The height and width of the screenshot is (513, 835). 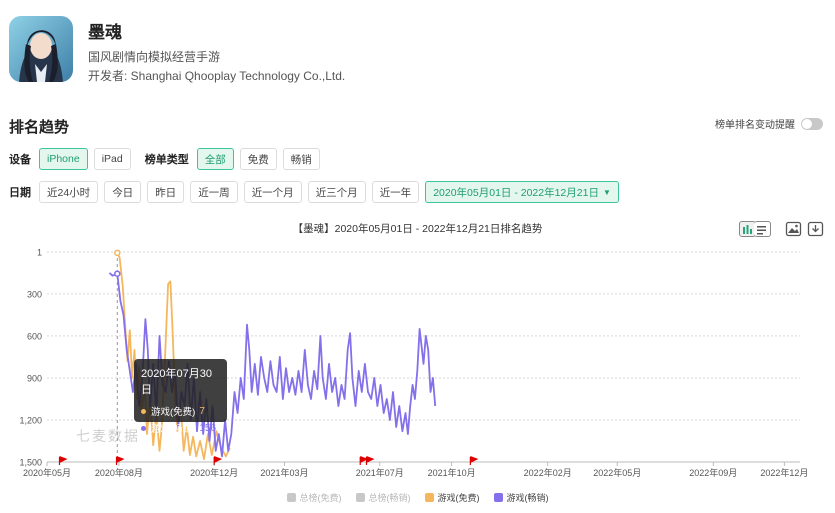 What do you see at coordinates (284, 472) in the screenshot?
I see `x-tick-label: 2021年03月` at bounding box center [284, 472].